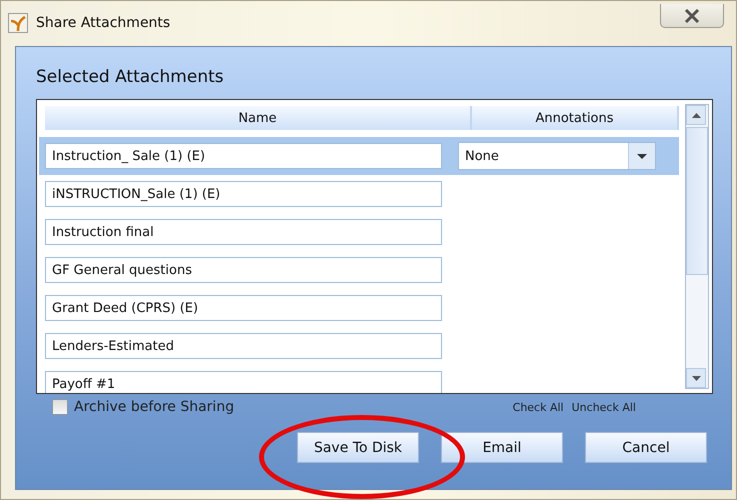 The image size is (737, 500). Describe the element at coordinates (575, 118) in the screenshot. I see `column-header: Annotations` at that location.